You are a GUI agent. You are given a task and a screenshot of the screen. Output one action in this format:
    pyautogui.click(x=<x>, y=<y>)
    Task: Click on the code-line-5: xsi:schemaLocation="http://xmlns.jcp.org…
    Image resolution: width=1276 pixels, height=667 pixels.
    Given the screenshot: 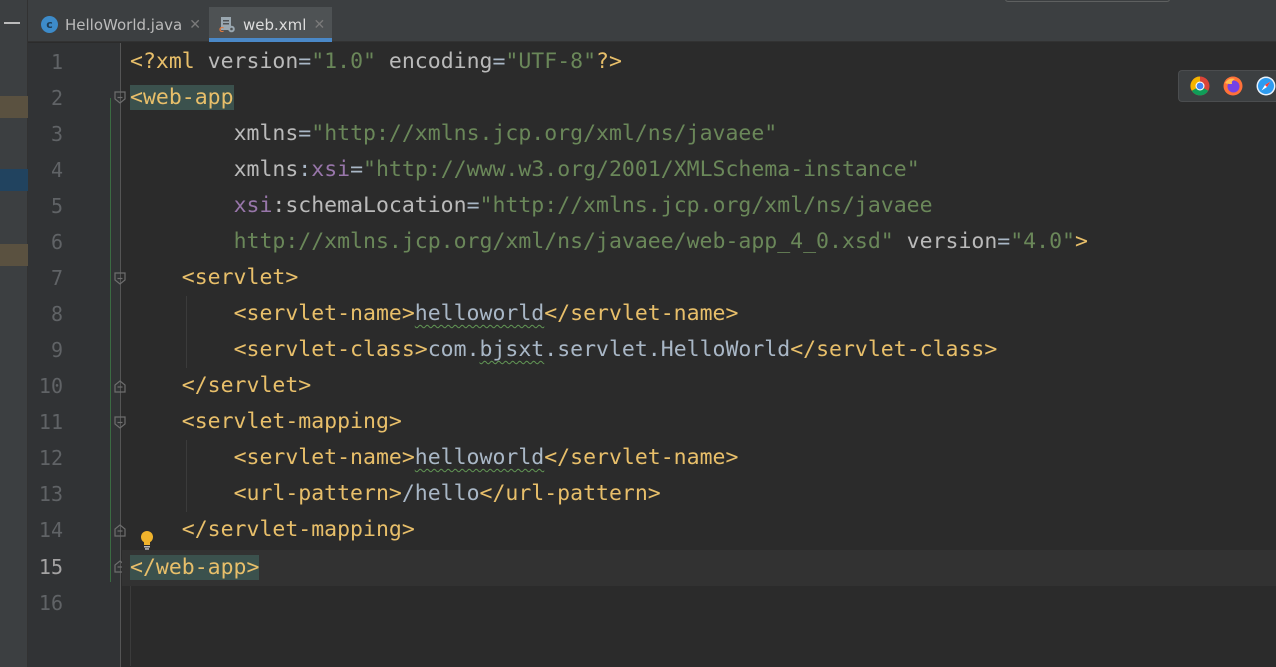 What is the action you would take?
    pyautogui.click(x=583, y=205)
    